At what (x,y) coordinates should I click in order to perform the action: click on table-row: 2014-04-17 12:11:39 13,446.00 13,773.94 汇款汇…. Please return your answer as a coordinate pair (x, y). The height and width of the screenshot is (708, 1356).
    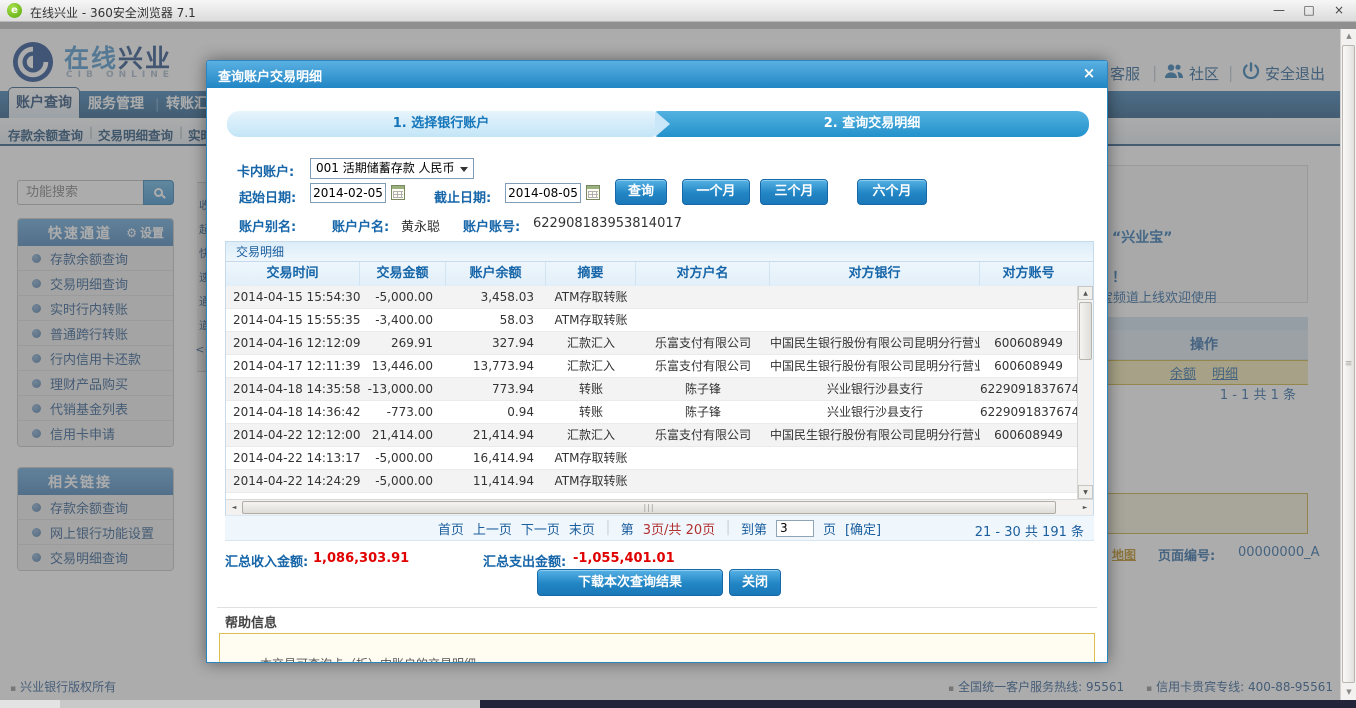
    Looking at the image, I should click on (651, 366).